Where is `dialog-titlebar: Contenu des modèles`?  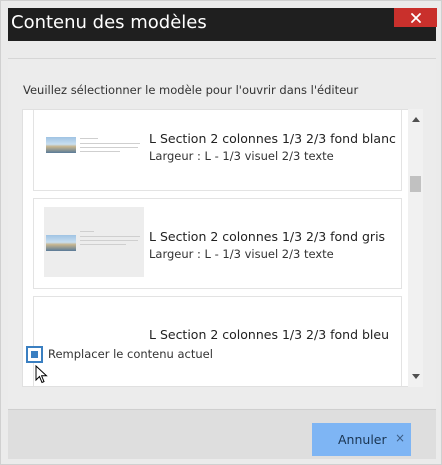
dialog-titlebar: Contenu des modèles is located at coordinates (222, 24).